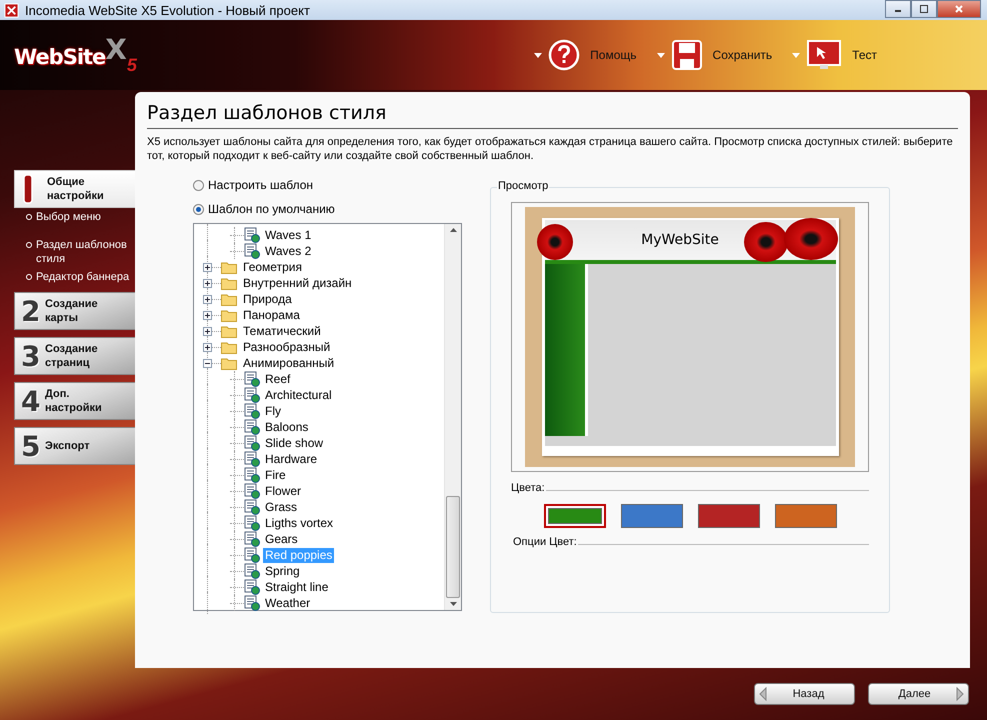 Image resolution: width=987 pixels, height=720 pixels. I want to click on nav-button: Далее, so click(918, 694).